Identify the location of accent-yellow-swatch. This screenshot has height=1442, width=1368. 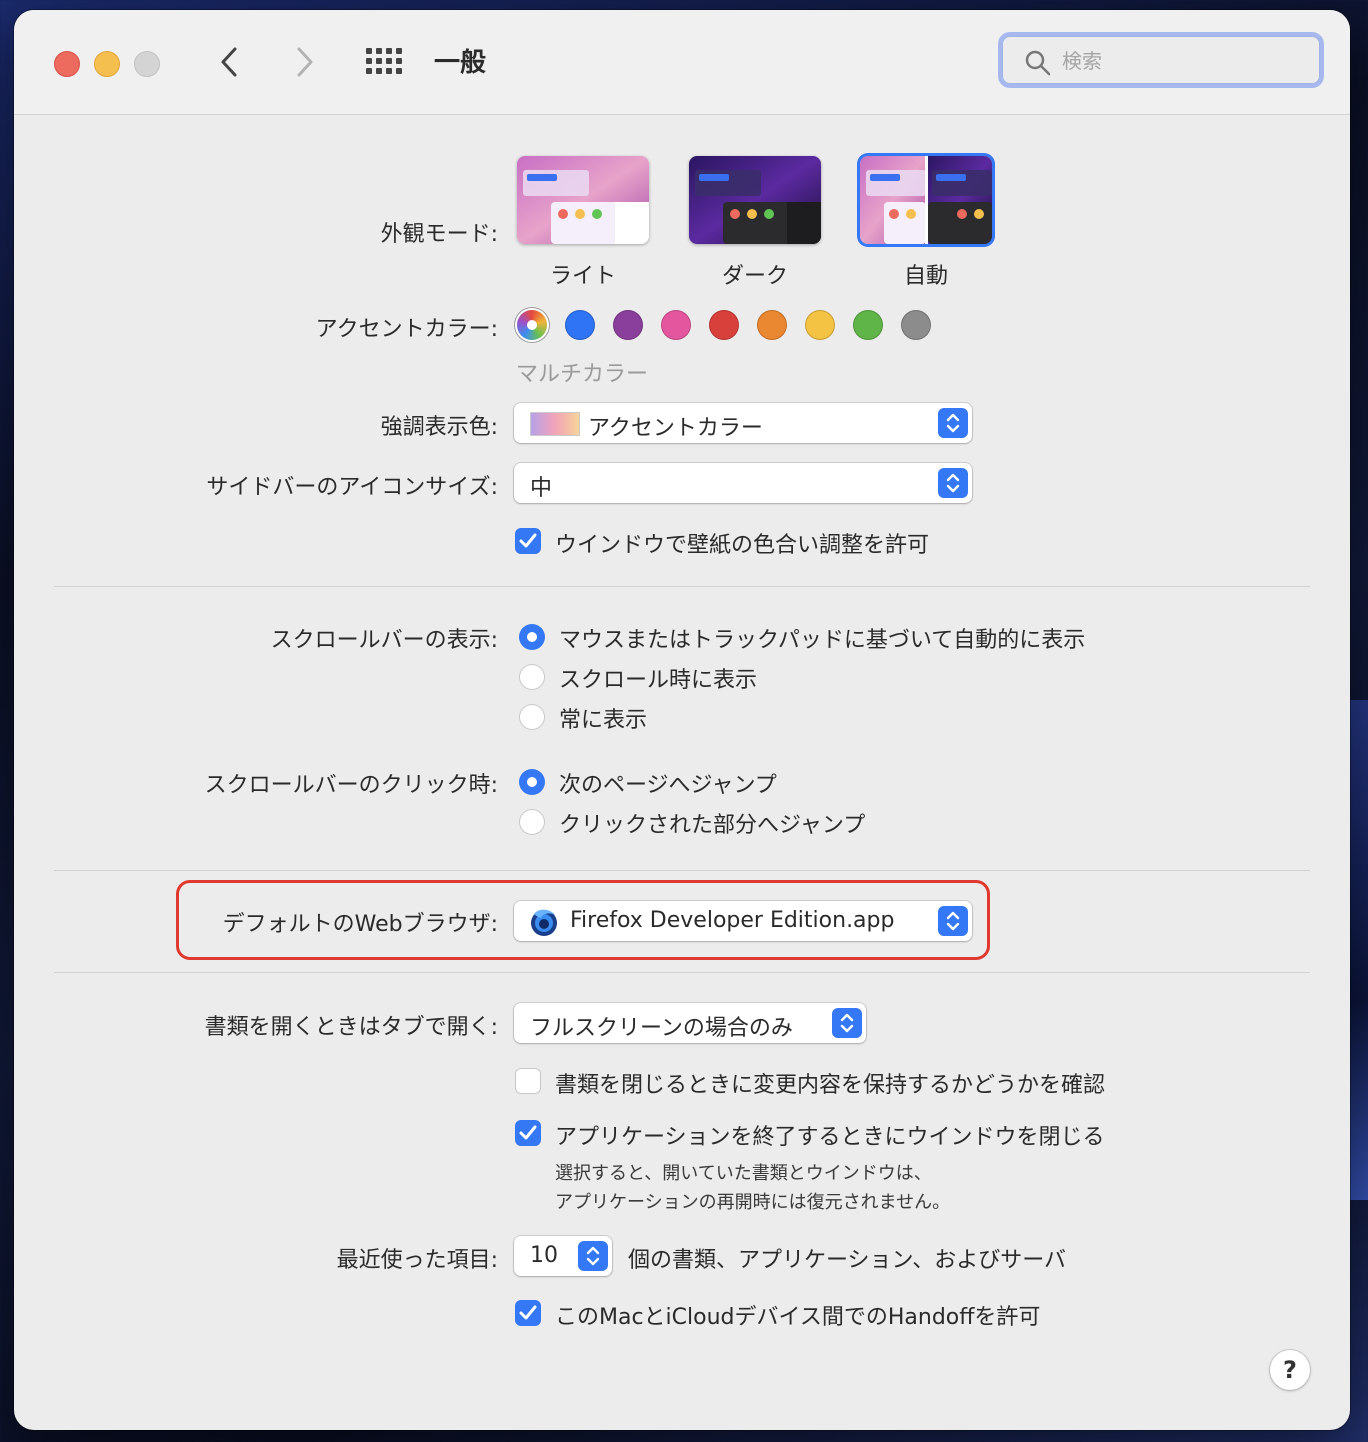
(820, 325).